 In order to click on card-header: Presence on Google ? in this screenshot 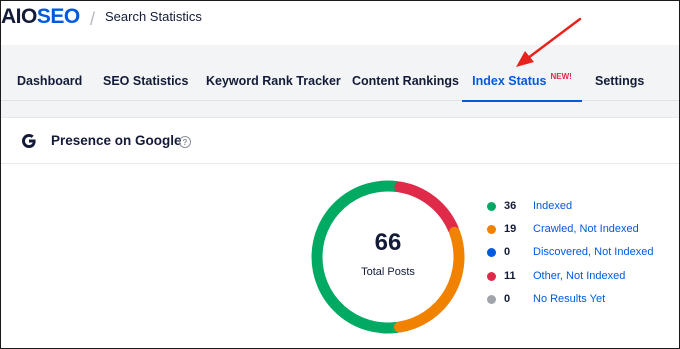, I will do `click(340, 141)`.